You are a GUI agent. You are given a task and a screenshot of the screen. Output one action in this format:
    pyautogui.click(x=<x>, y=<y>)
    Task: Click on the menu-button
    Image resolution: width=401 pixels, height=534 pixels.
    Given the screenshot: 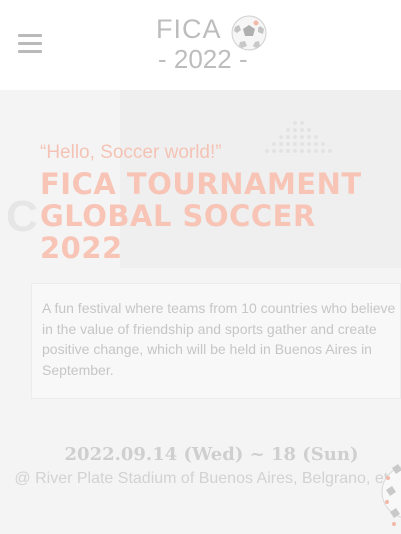 What is the action you would take?
    pyautogui.click(x=30, y=44)
    